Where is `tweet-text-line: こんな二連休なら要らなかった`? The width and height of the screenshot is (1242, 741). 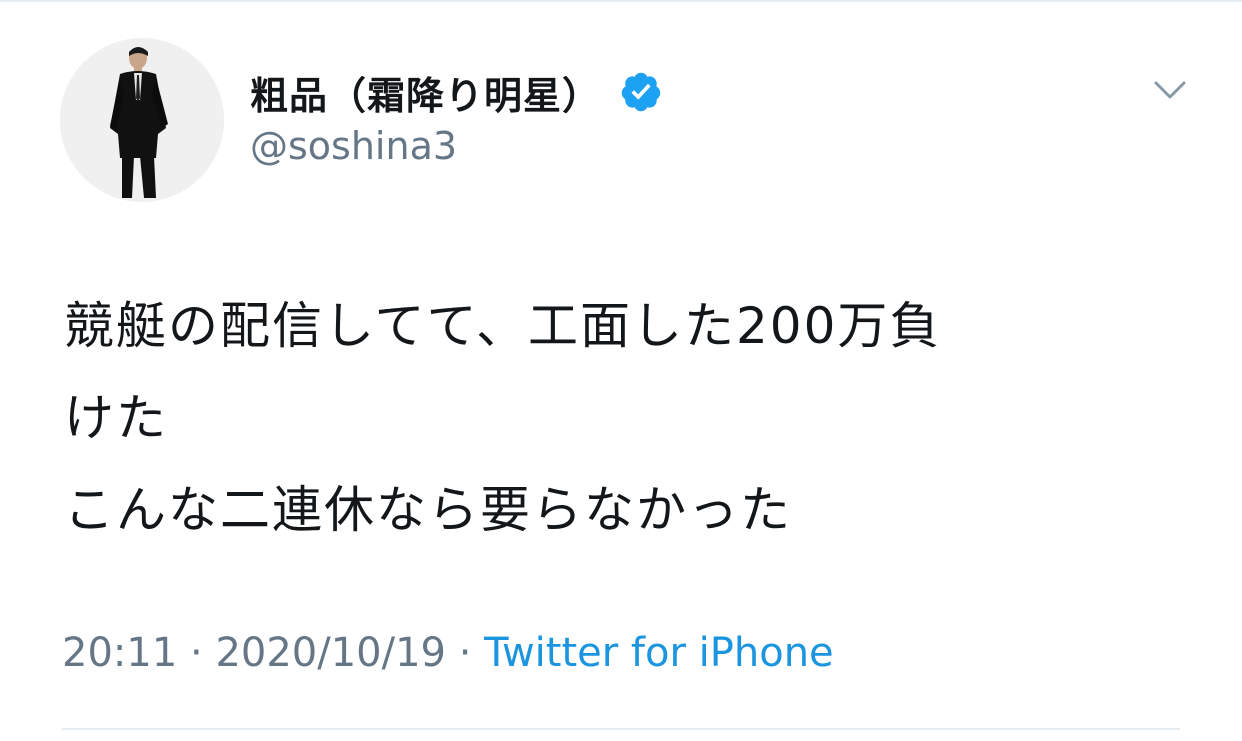
tweet-text-line: こんな二連休なら要らなかった is located at coordinates (428, 510).